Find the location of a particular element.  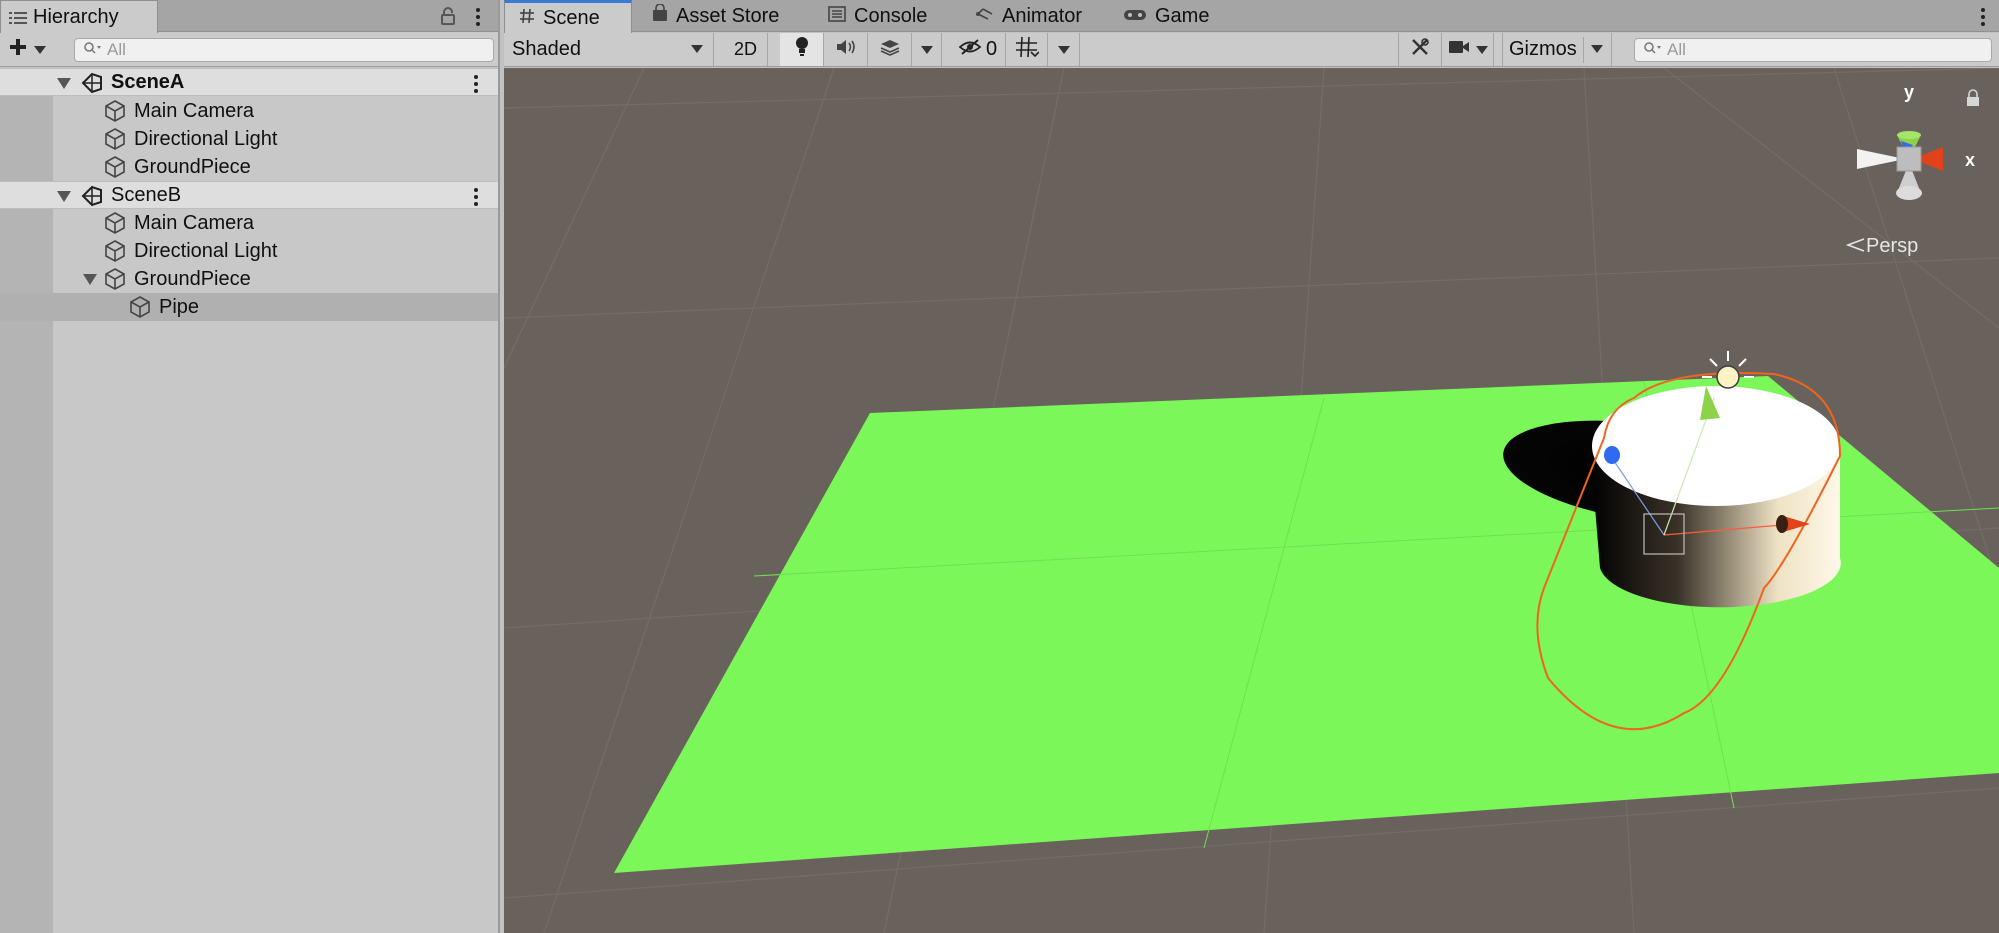

tab-asset-store-label: Asset Store is located at coordinates (728, 15).